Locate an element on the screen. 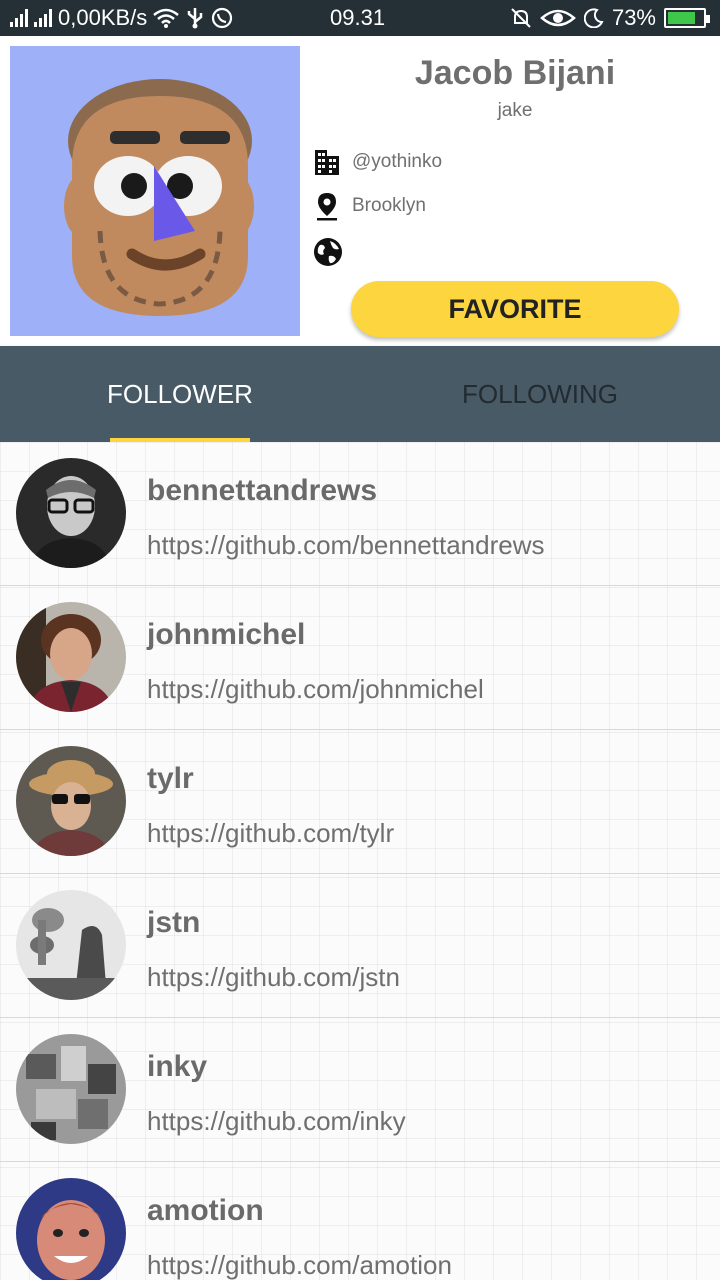  follower-url: https://github.com/jstn is located at coordinates (273, 977).